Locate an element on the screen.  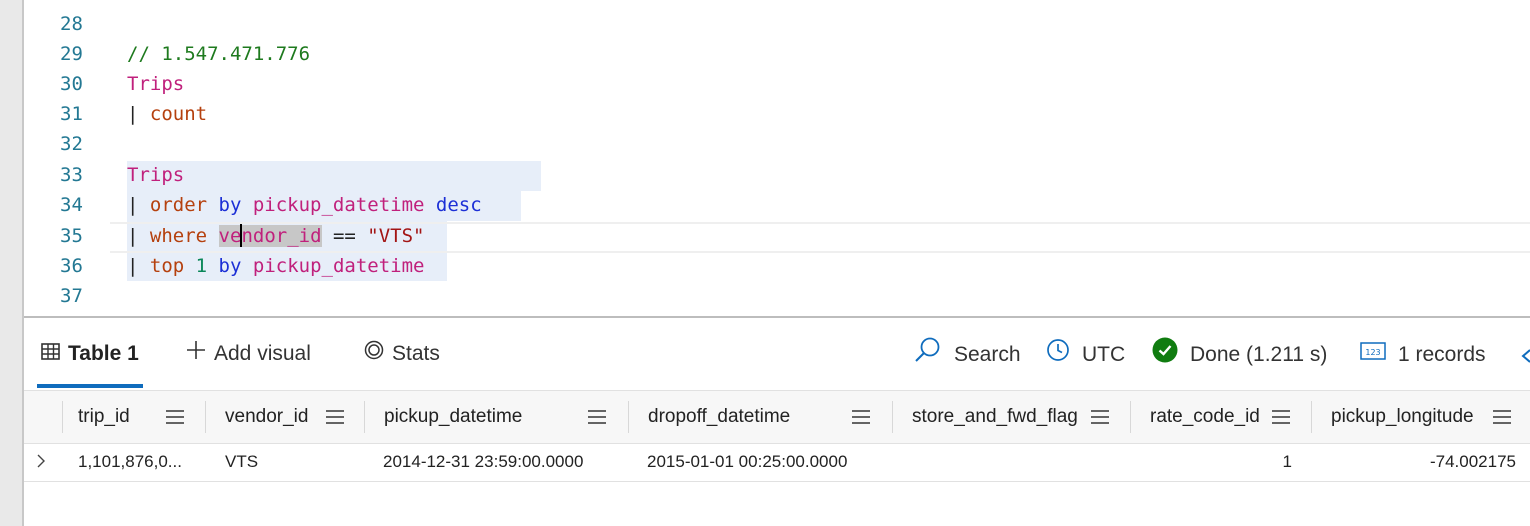
line-number: 36 is located at coordinates (71, 266).